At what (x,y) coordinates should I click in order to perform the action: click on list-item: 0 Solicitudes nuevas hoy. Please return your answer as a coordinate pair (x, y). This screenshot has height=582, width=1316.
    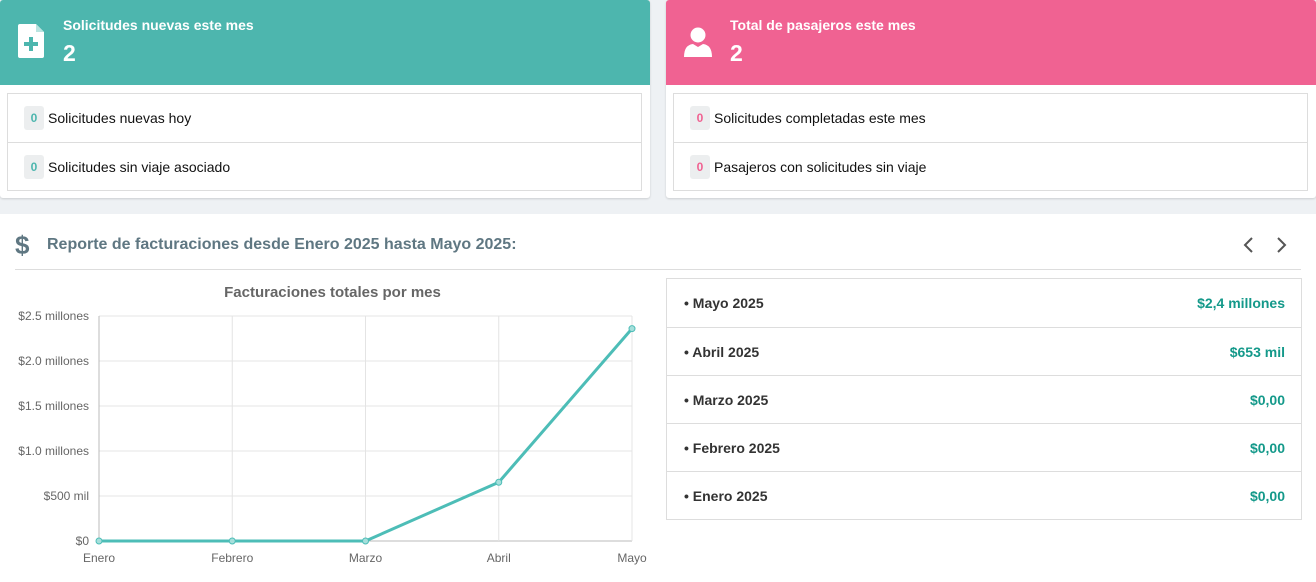
    Looking at the image, I should click on (324, 118).